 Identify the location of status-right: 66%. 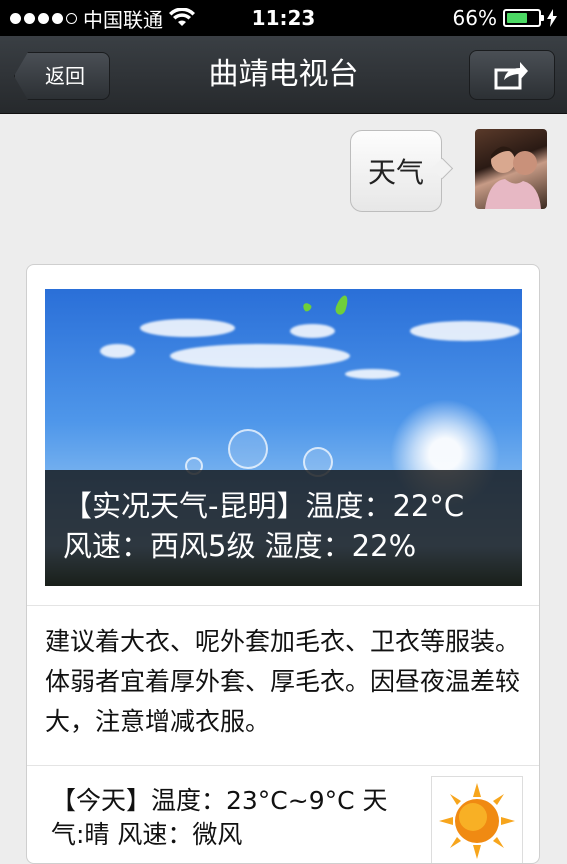
(505, 18).